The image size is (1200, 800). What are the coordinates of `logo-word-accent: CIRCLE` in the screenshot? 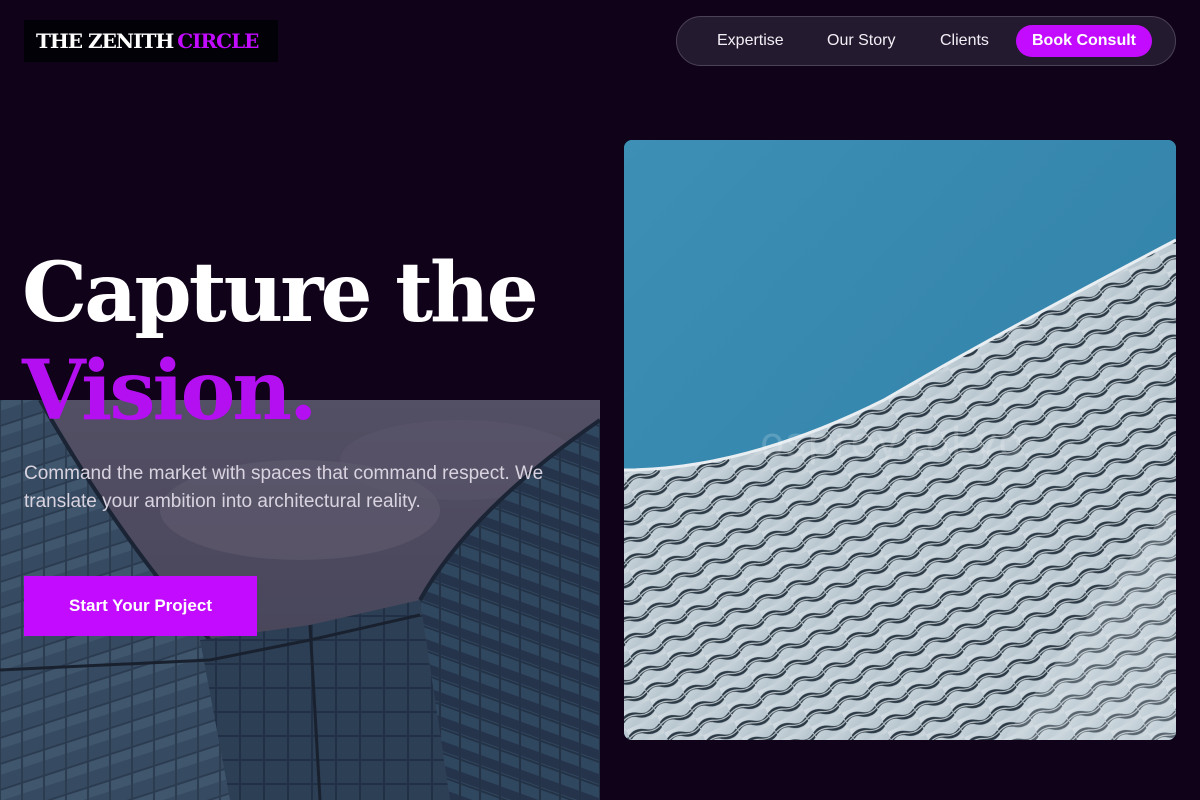 It's located at (218, 41).